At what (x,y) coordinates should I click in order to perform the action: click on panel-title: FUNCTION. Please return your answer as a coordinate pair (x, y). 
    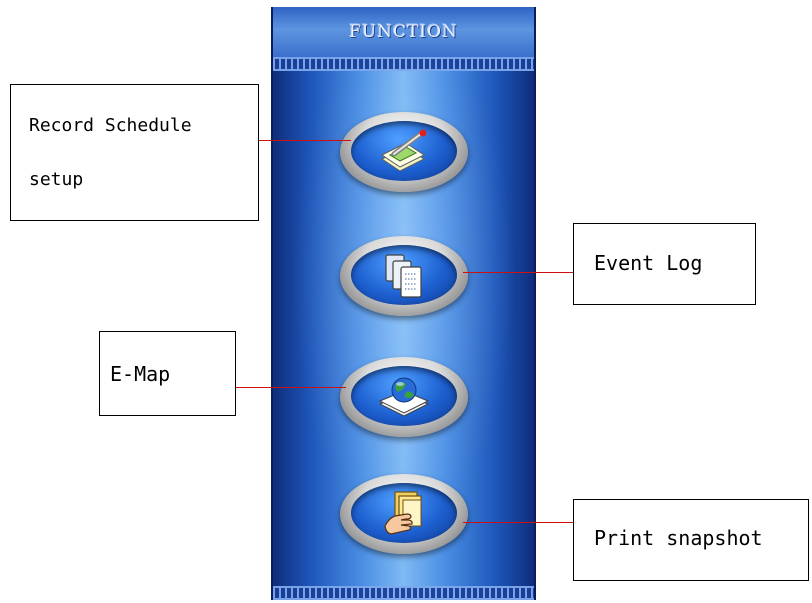
    Looking at the image, I should click on (403, 32).